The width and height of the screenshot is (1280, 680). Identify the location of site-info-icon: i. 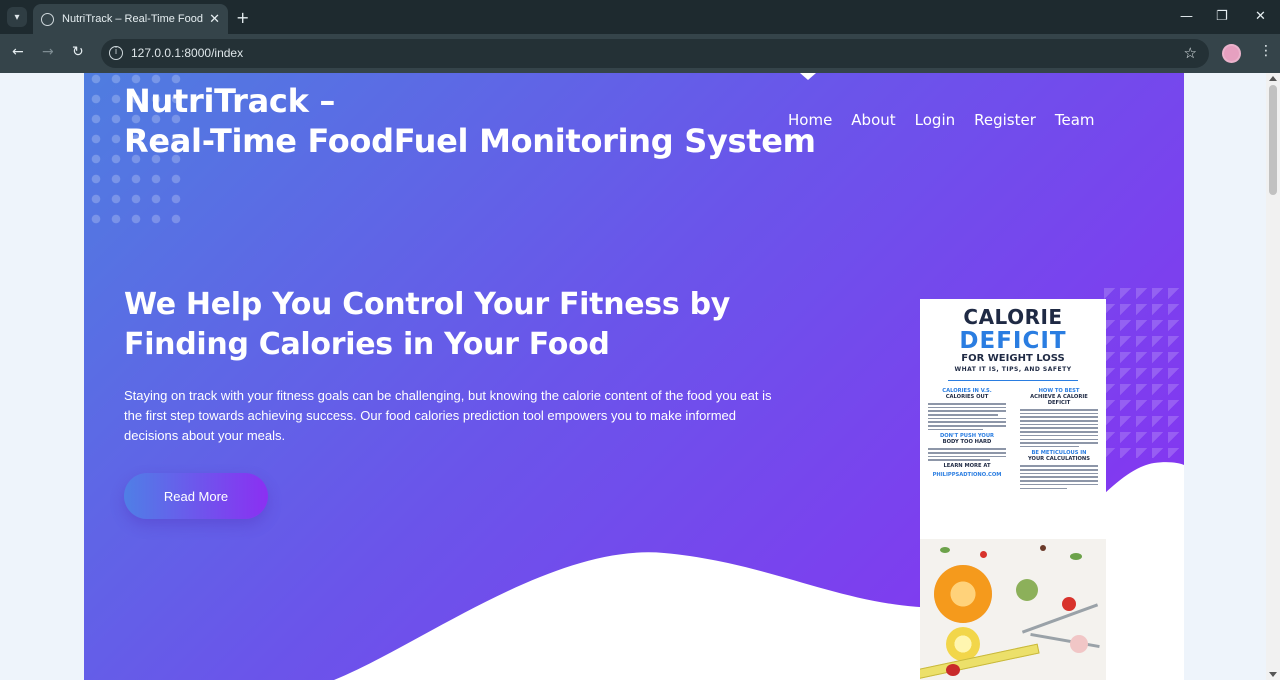
(116, 53).